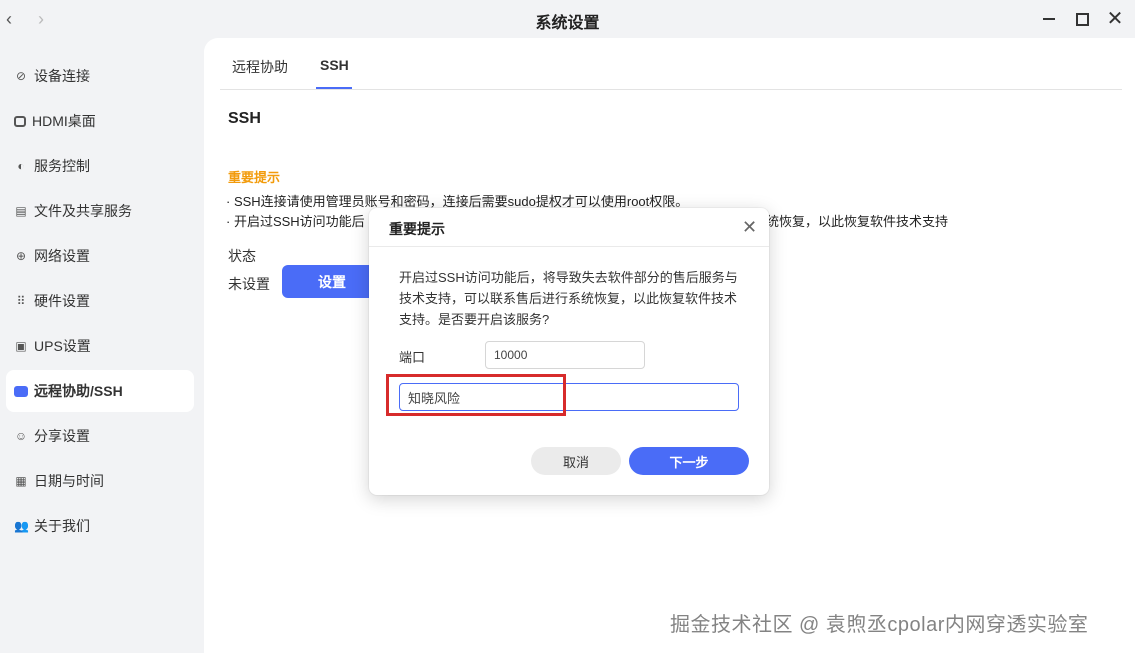 The image size is (1135, 653). What do you see at coordinates (21, 391) in the screenshot?
I see `remote-icon` at bounding box center [21, 391].